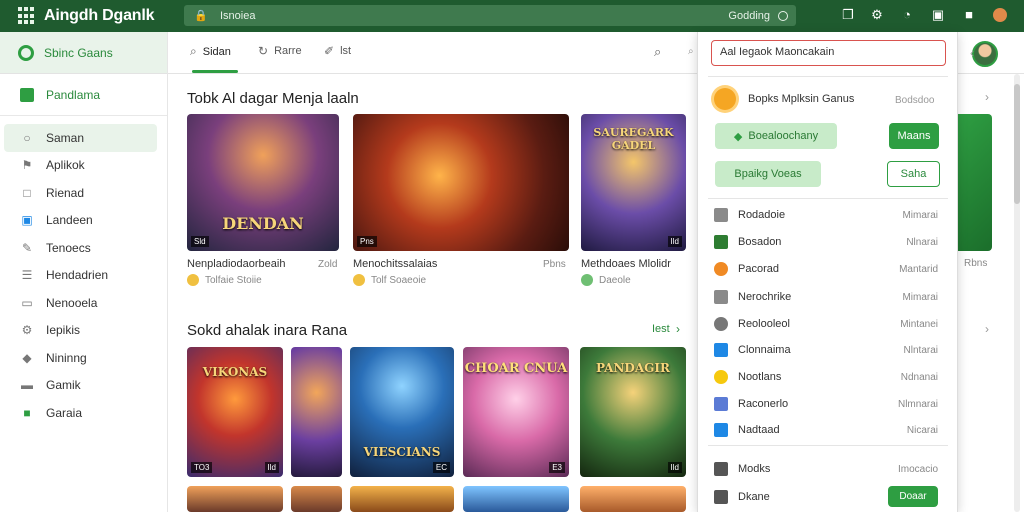 This screenshot has width=1024, height=512. I want to click on panel-row: Rodadoie Mimarai, so click(826, 215).